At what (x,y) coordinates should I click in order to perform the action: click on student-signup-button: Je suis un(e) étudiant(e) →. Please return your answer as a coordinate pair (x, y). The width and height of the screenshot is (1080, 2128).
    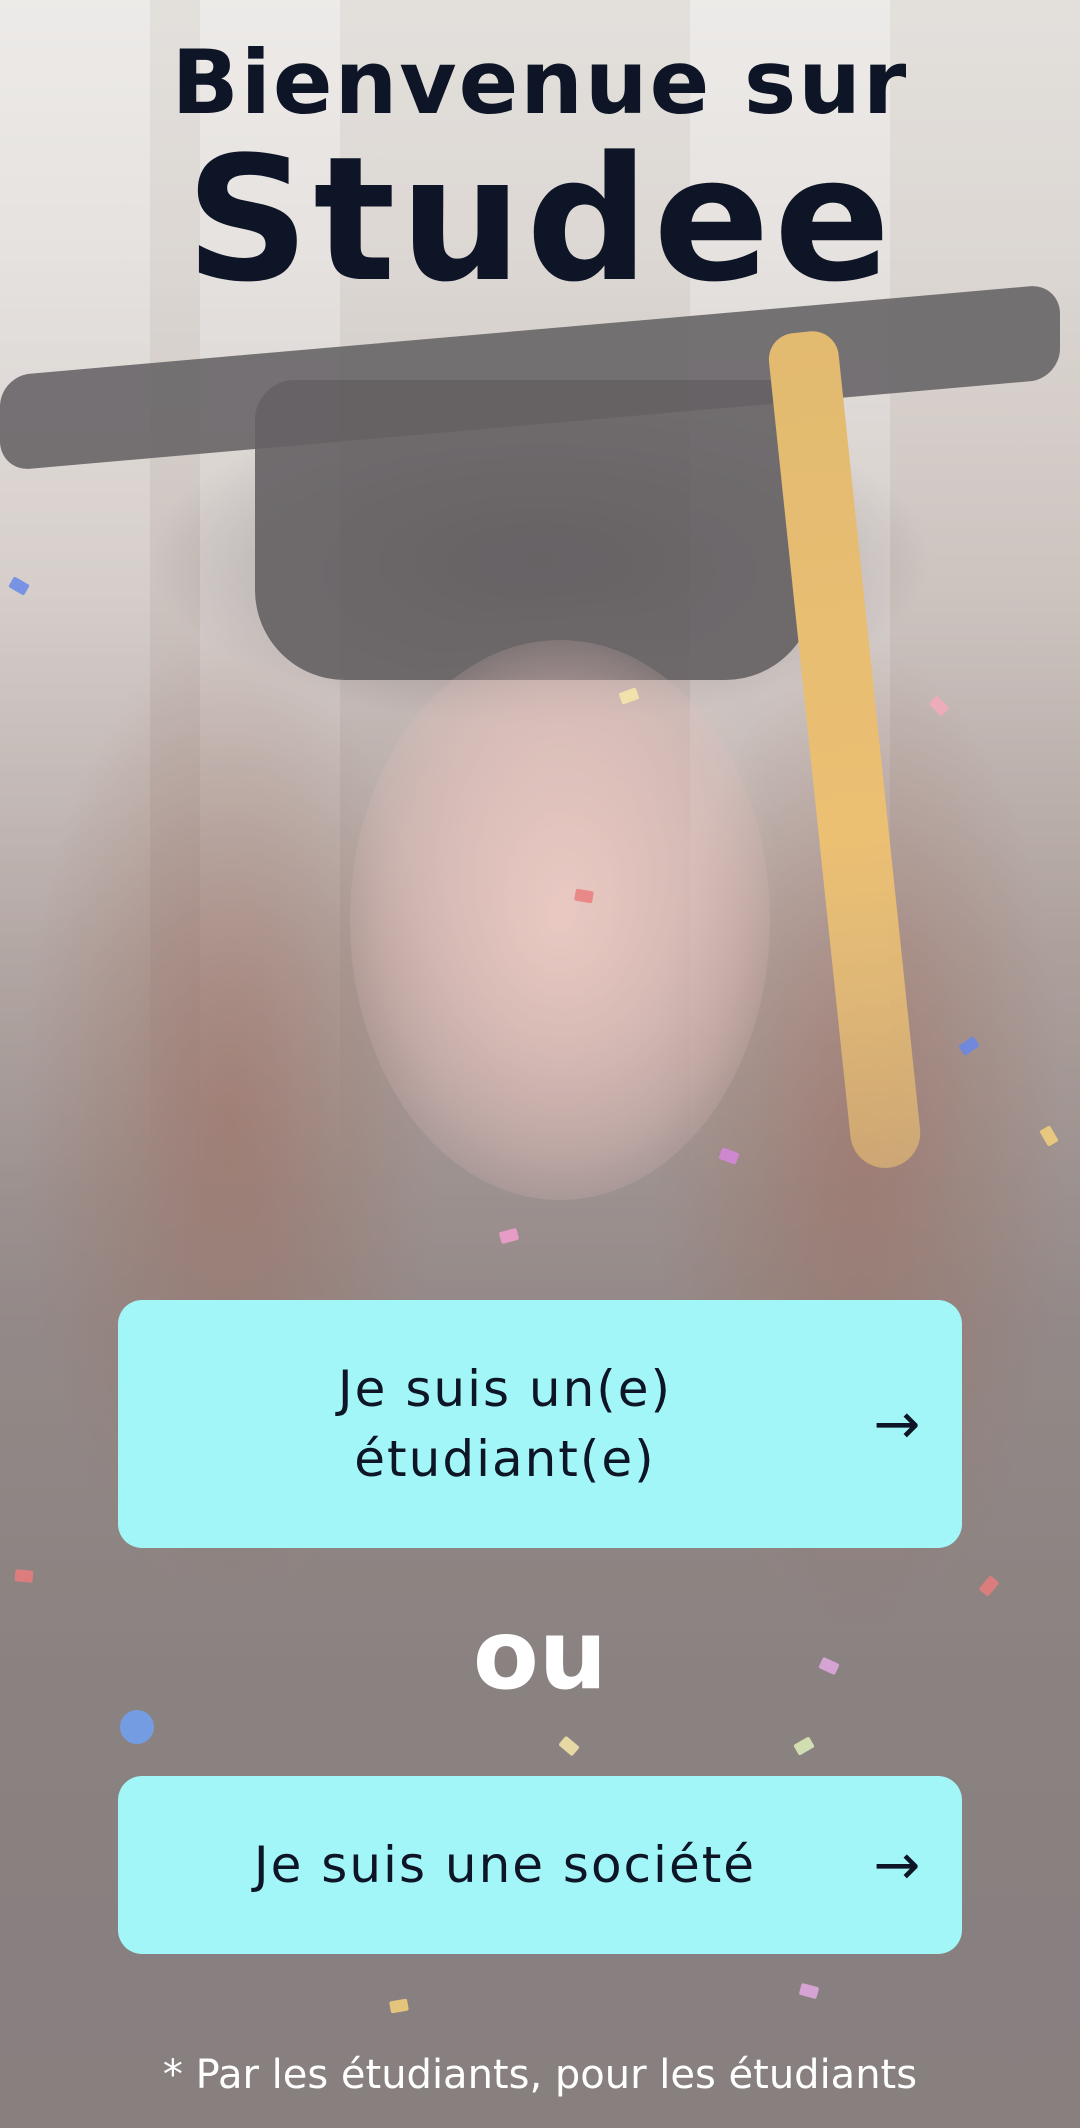
    Looking at the image, I should click on (540, 1424).